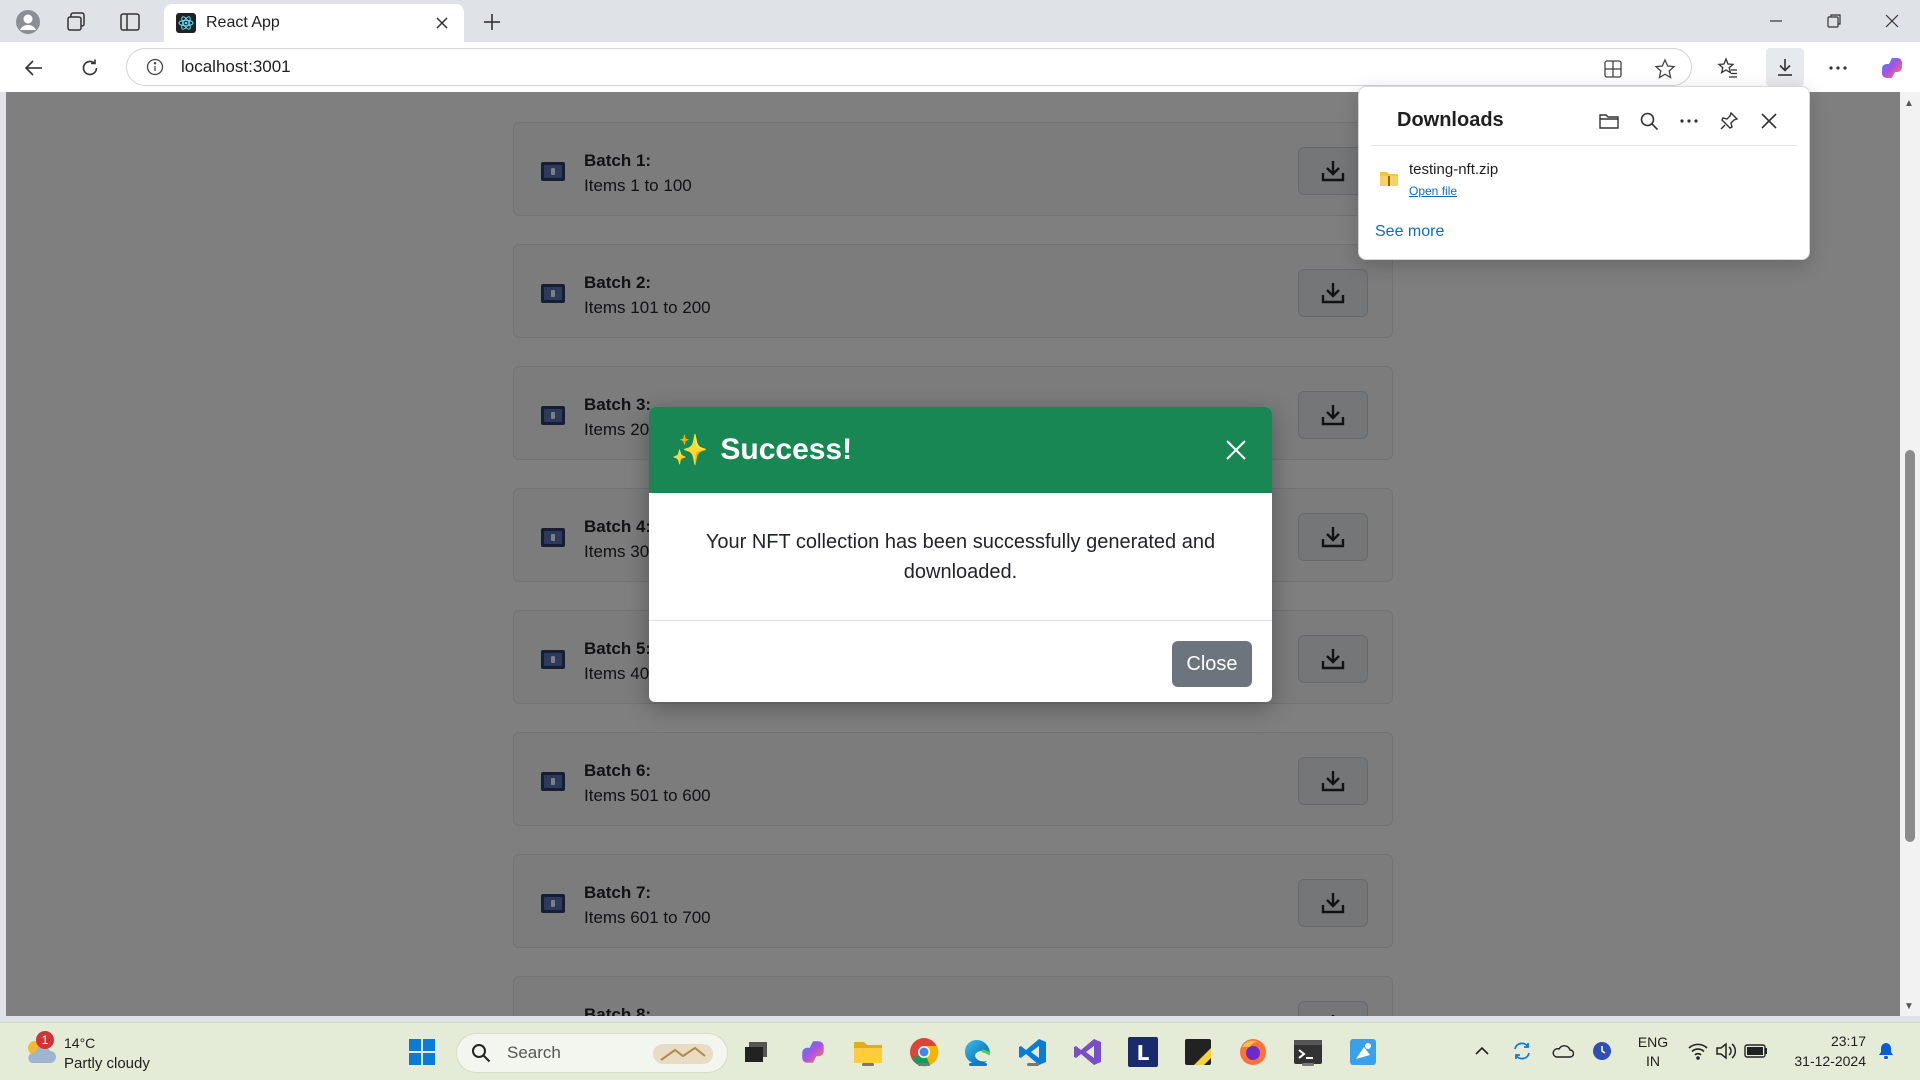 The width and height of the screenshot is (1920, 1080). What do you see at coordinates (1453, 169) in the screenshot?
I see `download-file-name: testing-nft.zip` at bounding box center [1453, 169].